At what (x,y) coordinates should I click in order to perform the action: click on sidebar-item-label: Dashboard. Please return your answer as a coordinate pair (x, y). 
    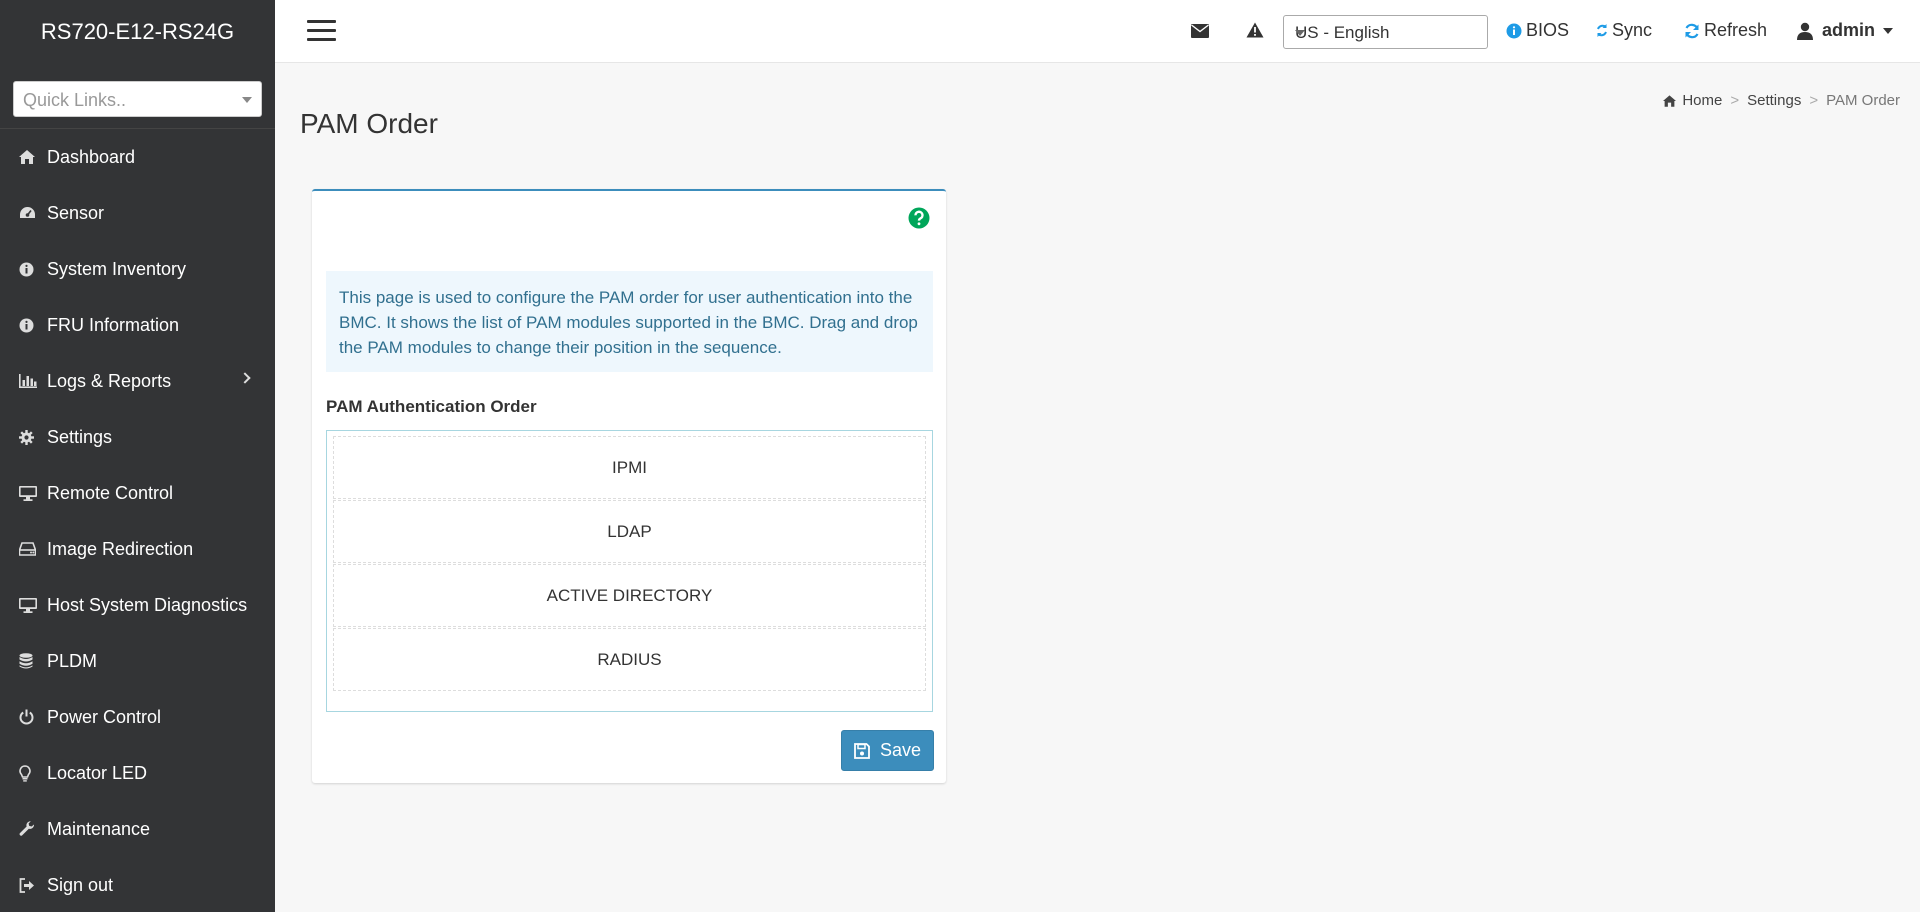
    Looking at the image, I should click on (91, 156).